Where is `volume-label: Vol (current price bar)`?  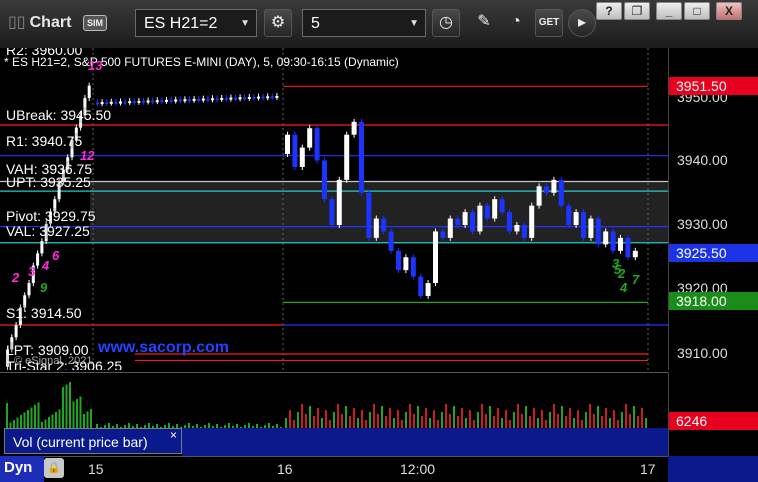 volume-label: Vol (current price bar) is located at coordinates (93, 441).